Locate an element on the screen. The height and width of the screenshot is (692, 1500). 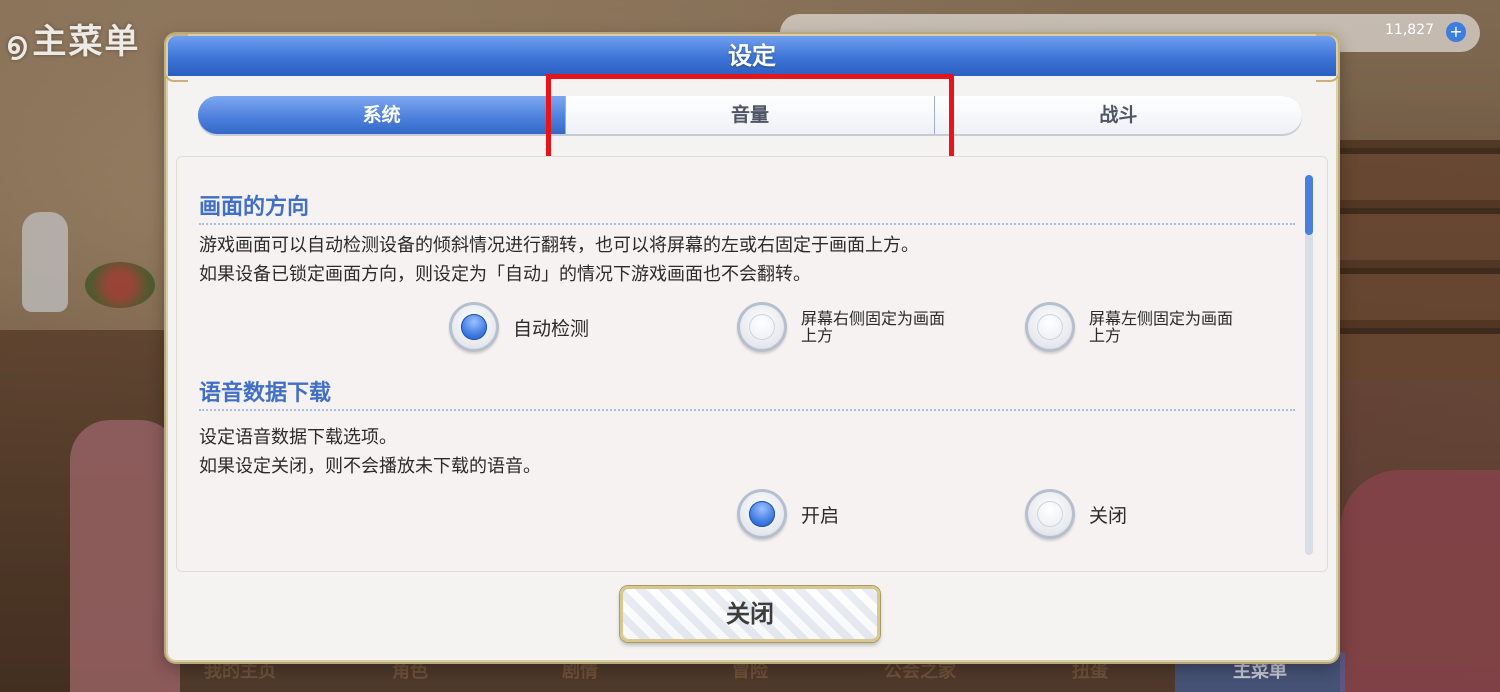
add-gold-icon: + is located at coordinates (1456, 32).